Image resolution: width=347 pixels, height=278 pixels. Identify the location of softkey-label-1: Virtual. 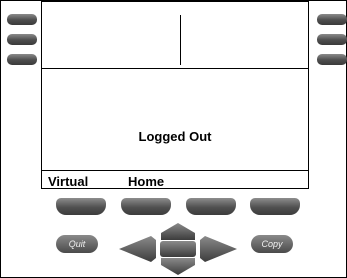
(68, 181).